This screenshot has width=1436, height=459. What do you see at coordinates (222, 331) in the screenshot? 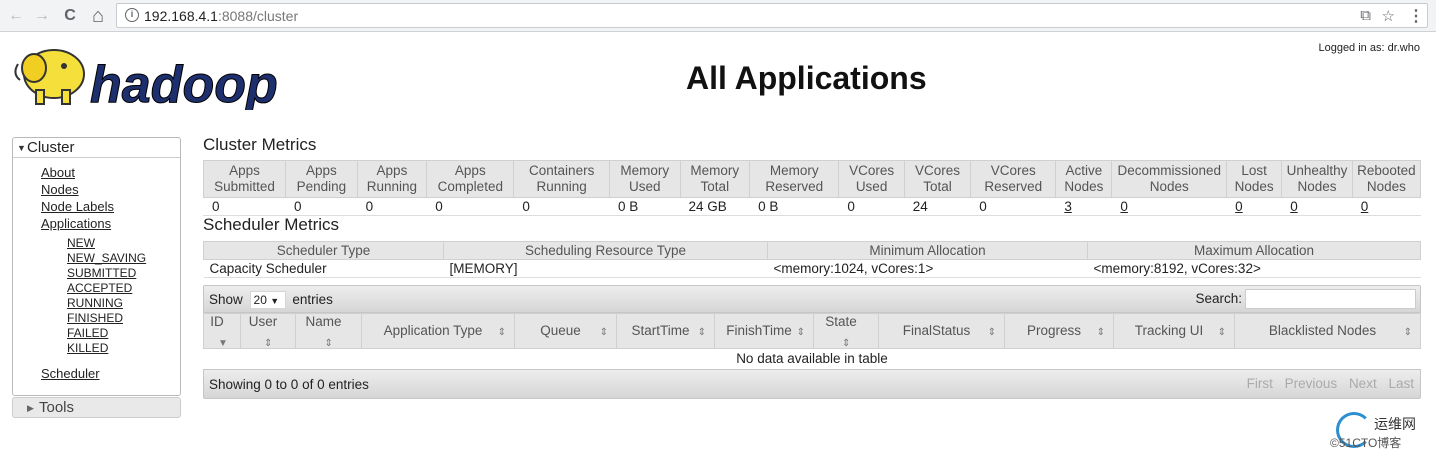
I see `apps-col-header: ID ▼` at bounding box center [222, 331].